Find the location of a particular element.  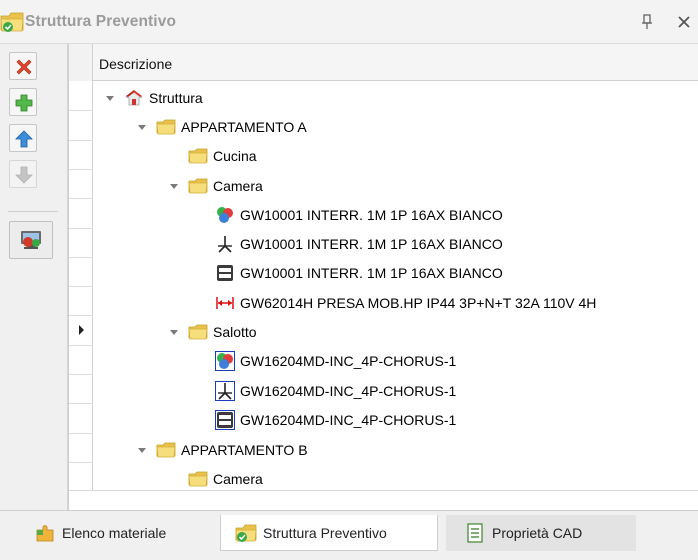

gray-down-arrow-icon is located at coordinates (24, 175).